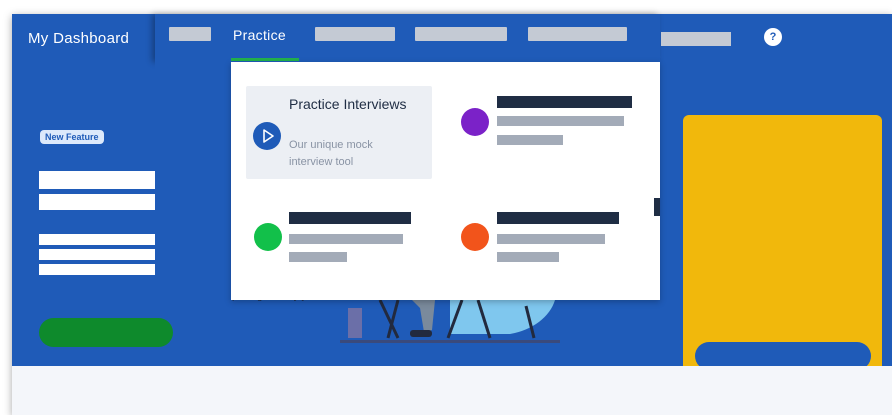 This screenshot has width=892, height=415. What do you see at coordinates (452, 390) in the screenshot?
I see `content-area` at bounding box center [452, 390].